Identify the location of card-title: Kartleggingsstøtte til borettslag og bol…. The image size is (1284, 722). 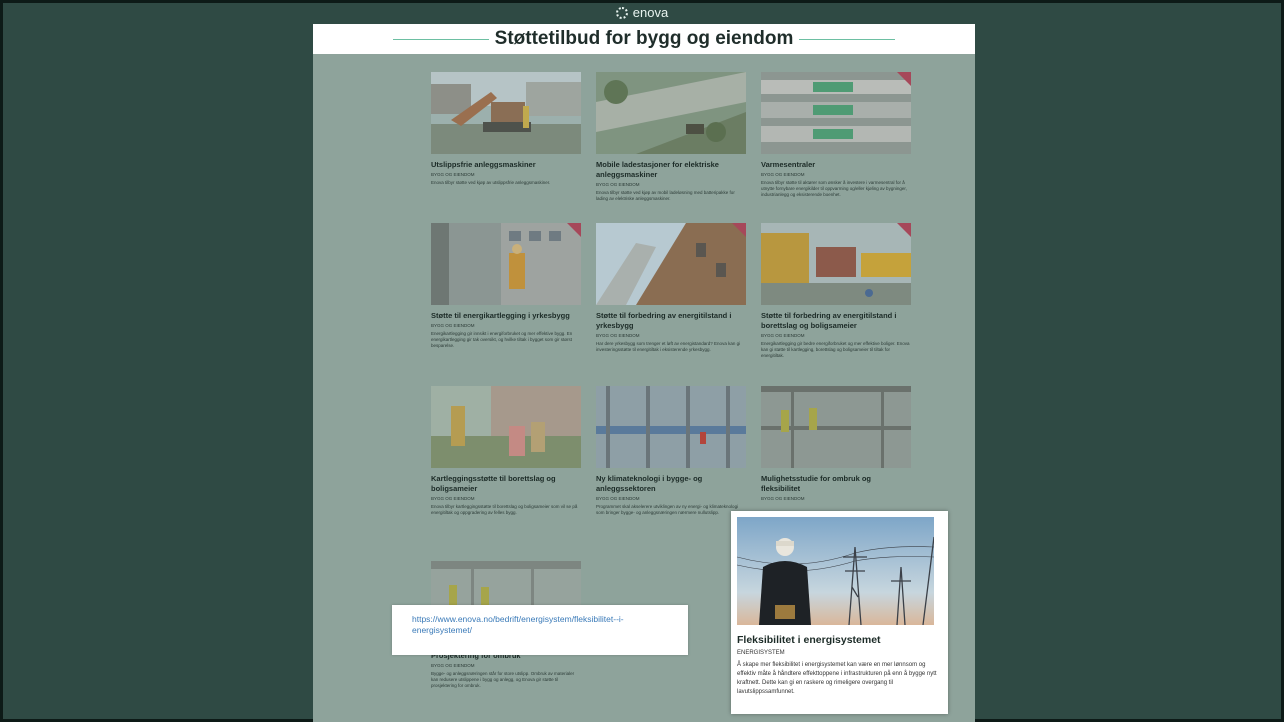
(493, 483).